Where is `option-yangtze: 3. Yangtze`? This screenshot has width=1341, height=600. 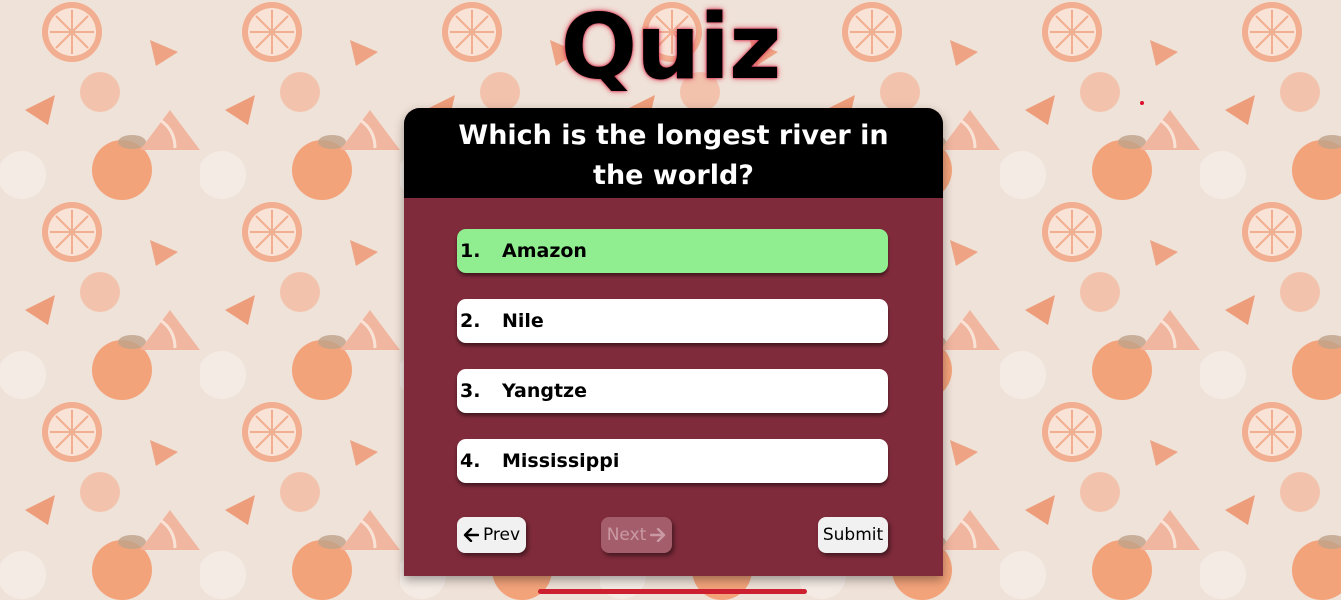 option-yangtze: 3. Yangtze is located at coordinates (672, 391).